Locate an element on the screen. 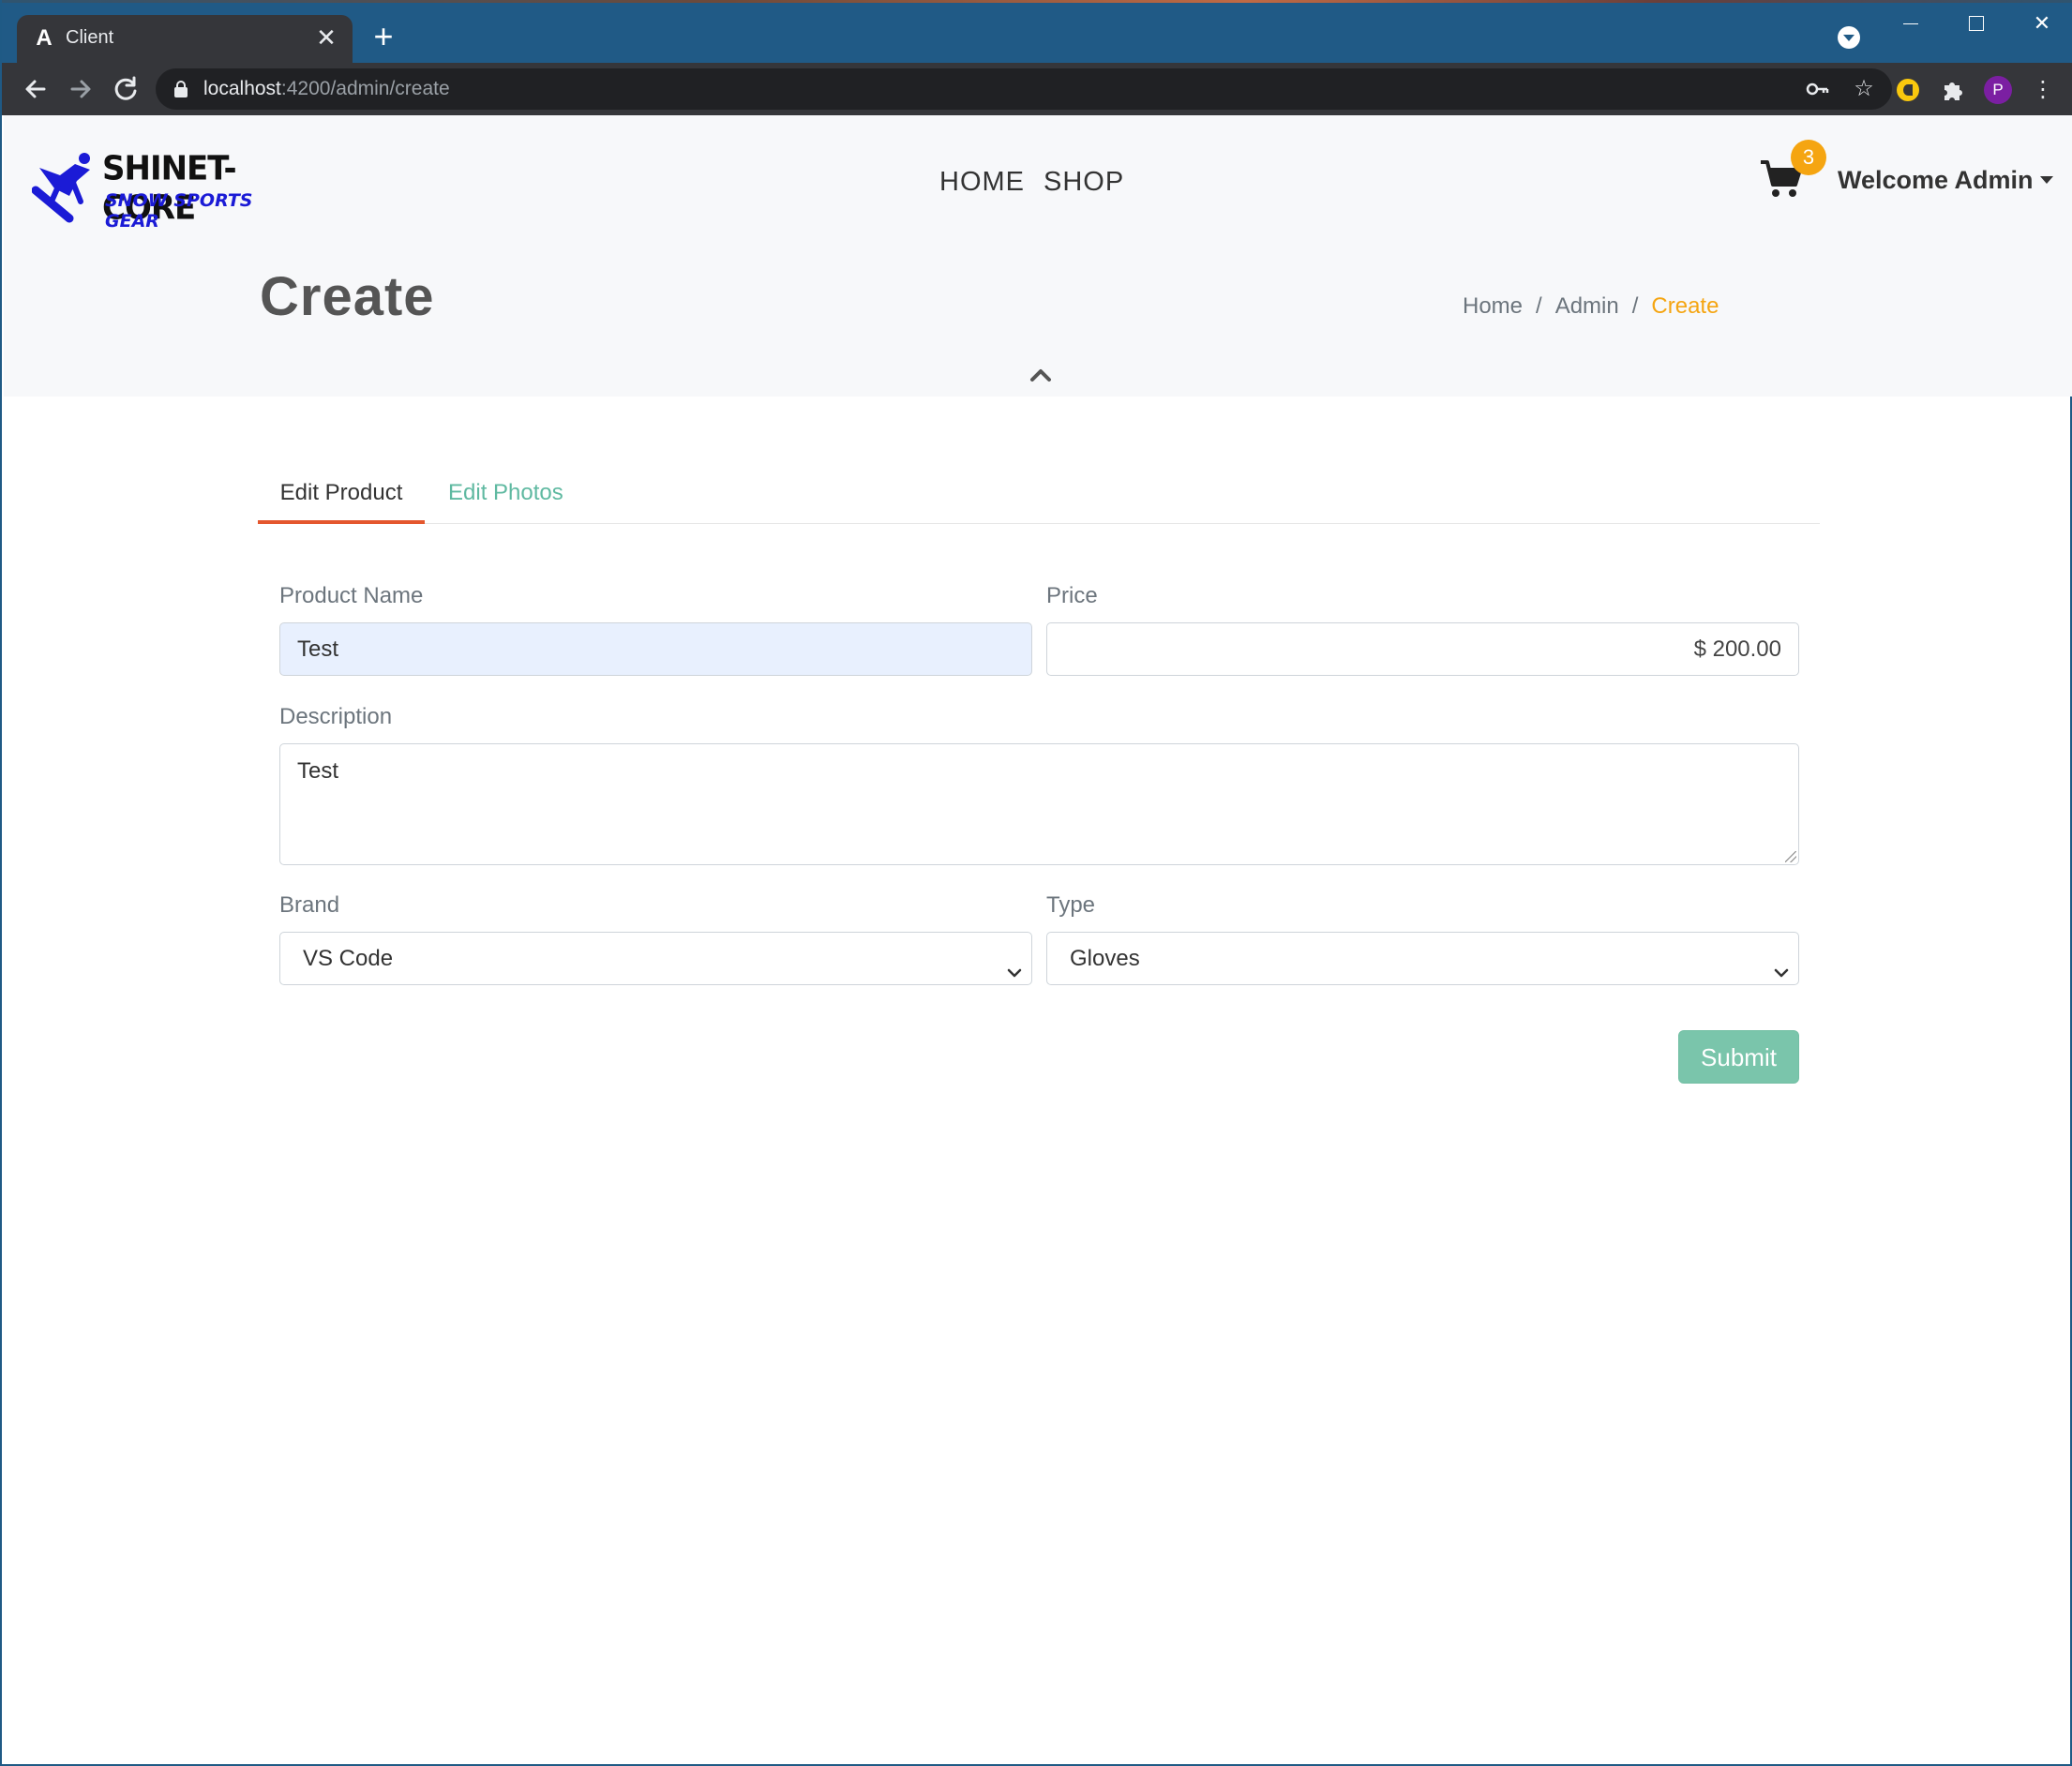 This screenshot has width=2072, height=1766. price-input: $ 200.00 is located at coordinates (1422, 649).